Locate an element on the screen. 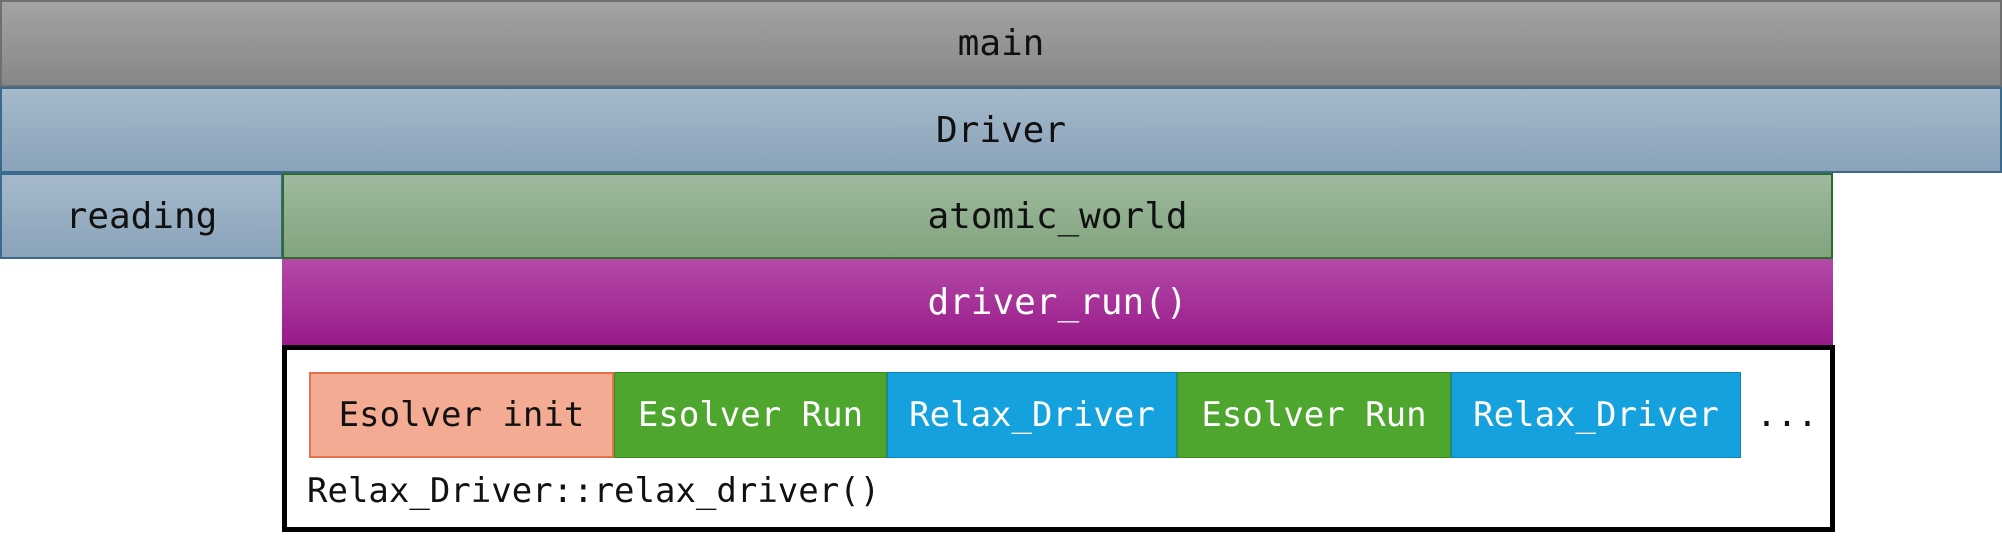  layer-atomic-world-label: atomic_world is located at coordinates (1057, 216).